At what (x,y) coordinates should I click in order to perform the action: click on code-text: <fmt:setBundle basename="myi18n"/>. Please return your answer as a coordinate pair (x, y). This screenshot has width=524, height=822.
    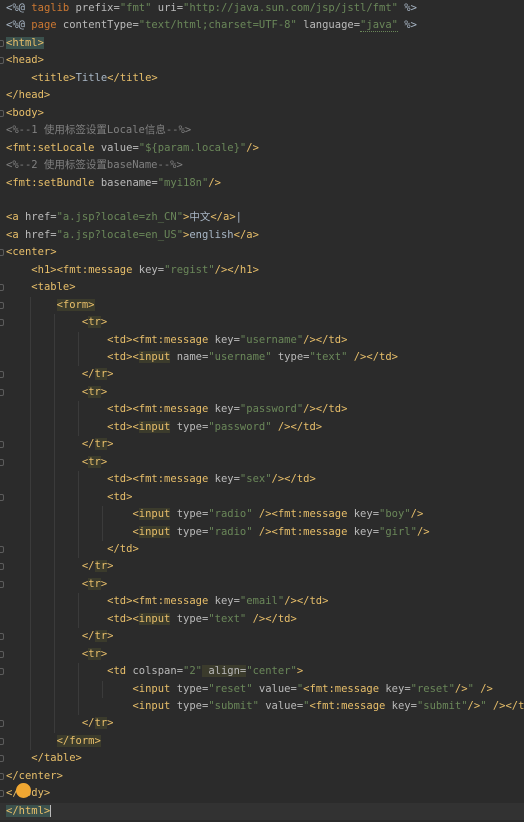
    Looking at the image, I should click on (113, 183).